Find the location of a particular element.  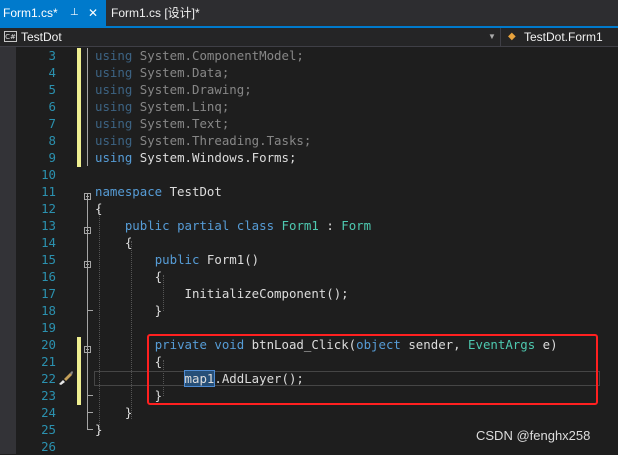

tab-label: Form1.cs [设计]* is located at coordinates (155, 13).